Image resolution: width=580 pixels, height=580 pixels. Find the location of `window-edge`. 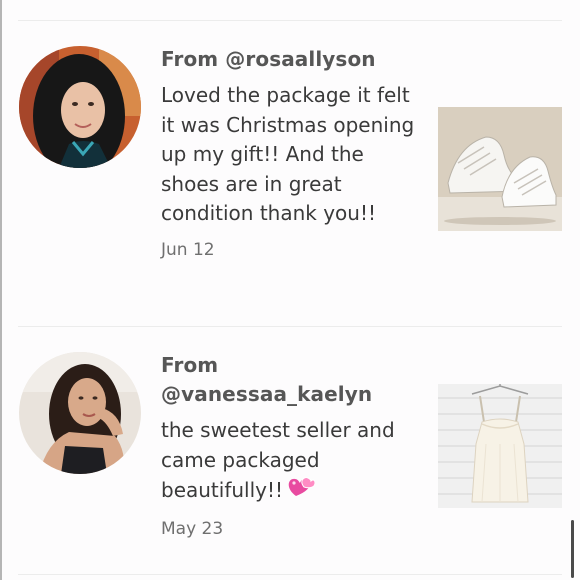

window-edge is located at coordinates (1, 290).